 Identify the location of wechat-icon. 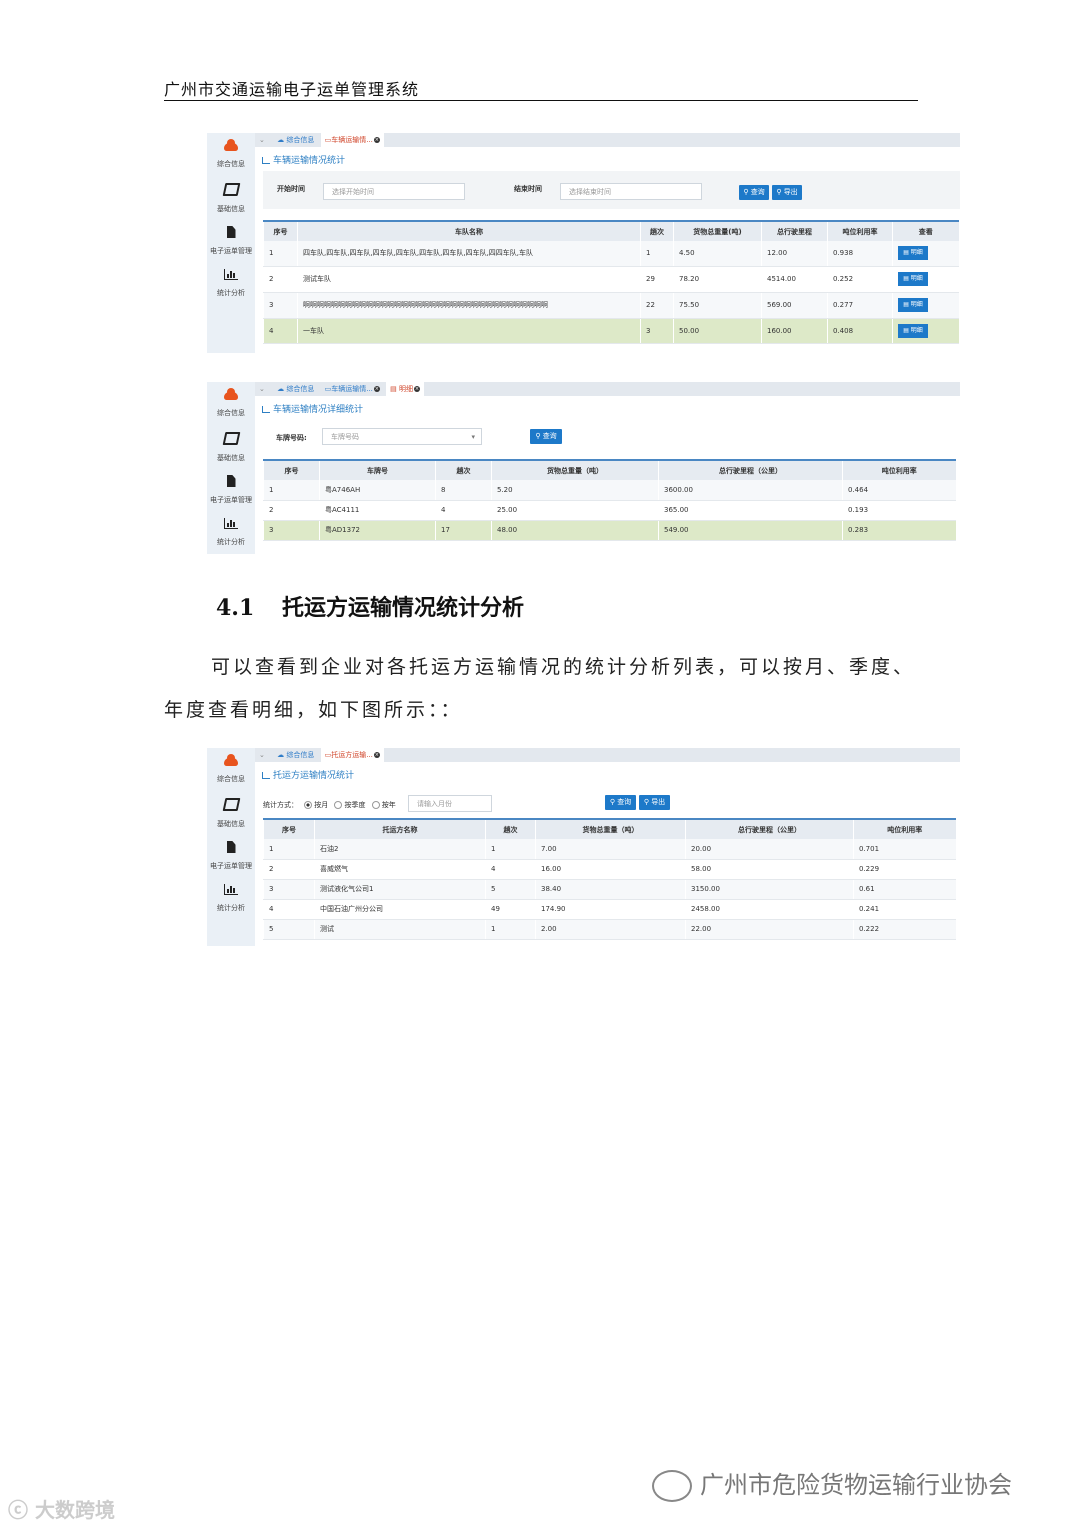
(672, 1486).